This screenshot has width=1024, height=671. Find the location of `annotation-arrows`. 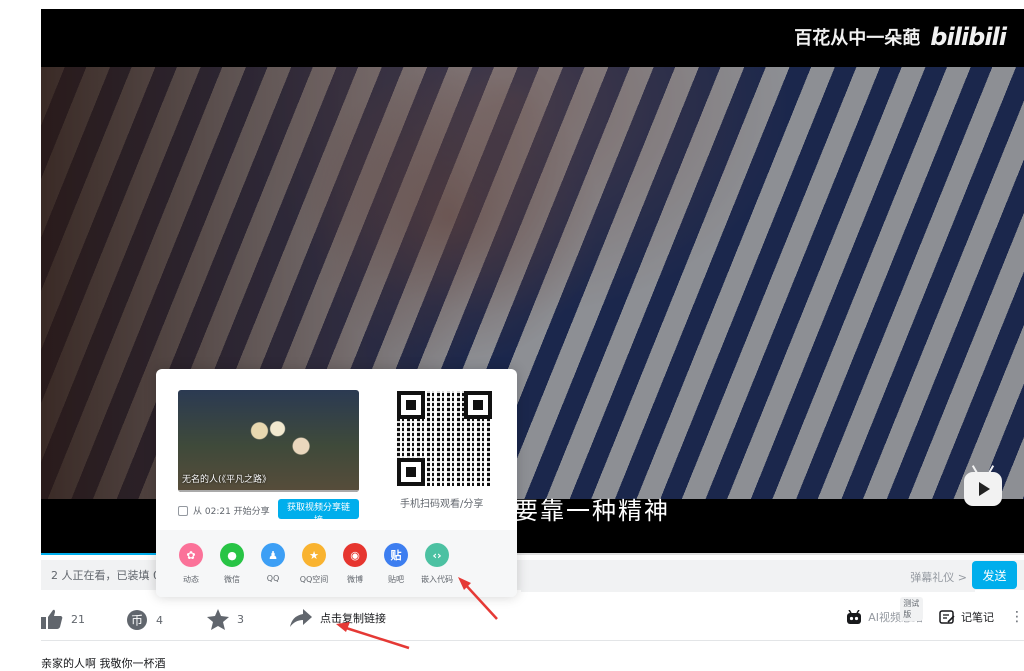

annotation-arrows is located at coordinates (417, 613).